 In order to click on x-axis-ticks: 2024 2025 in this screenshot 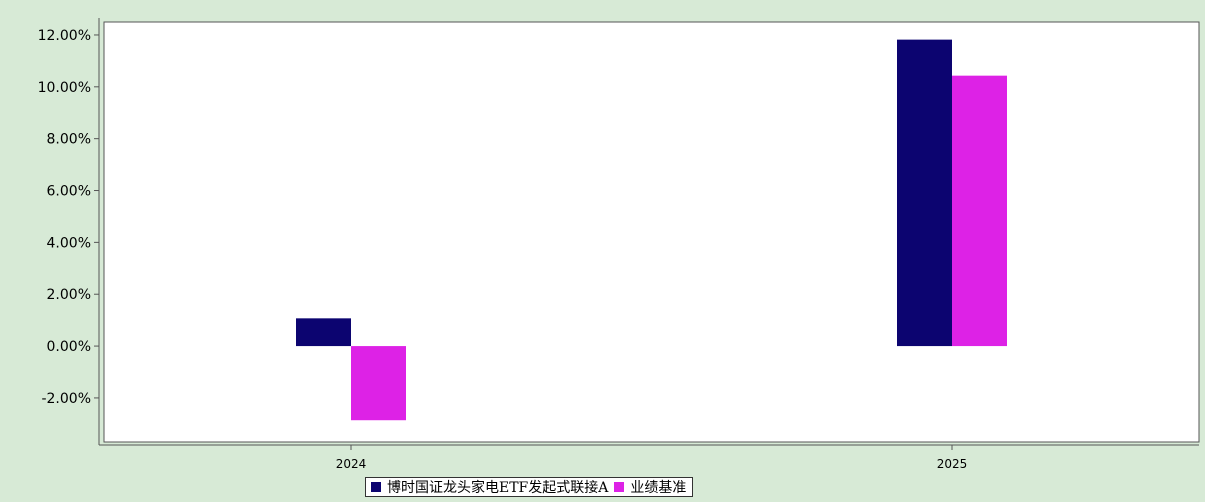, I will do `click(652, 458)`.